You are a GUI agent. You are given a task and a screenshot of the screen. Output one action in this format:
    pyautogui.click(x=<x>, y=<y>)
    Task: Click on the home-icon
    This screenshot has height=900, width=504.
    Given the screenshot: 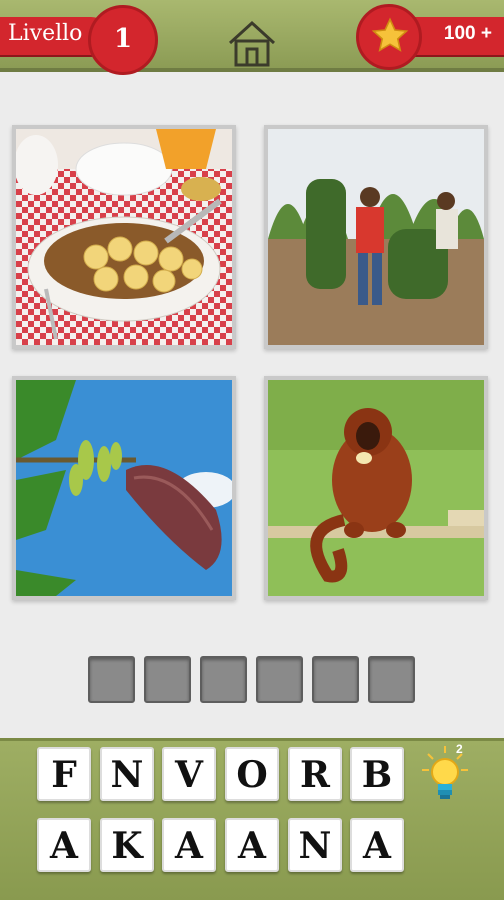 What is the action you would take?
    pyautogui.click(x=252, y=43)
    